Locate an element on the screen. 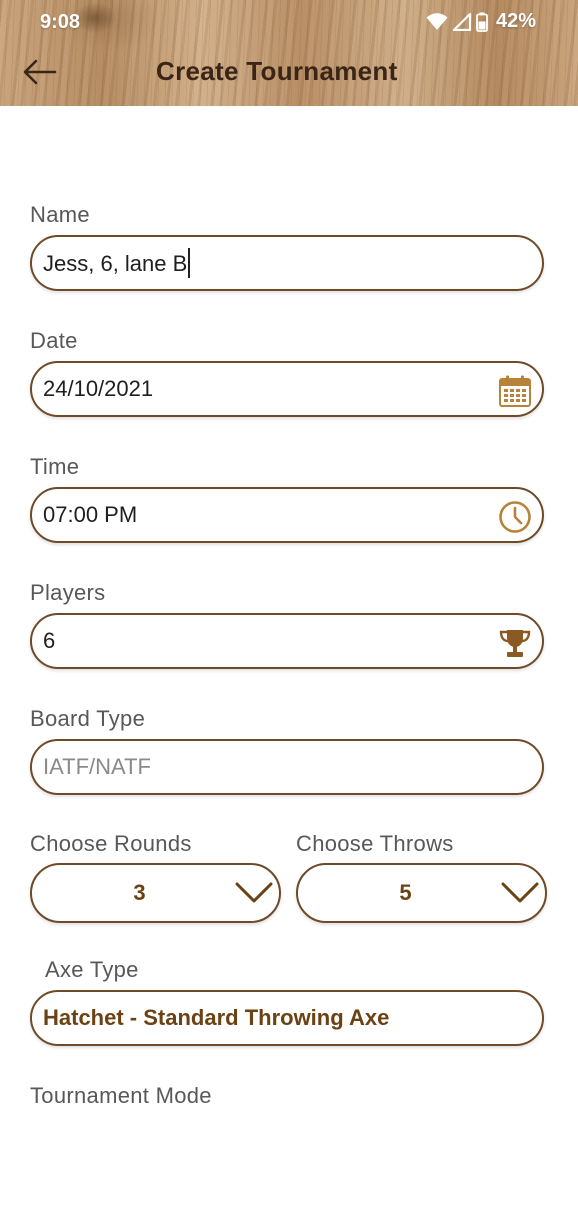 The image size is (578, 1220). board-type-label: Board Type is located at coordinates (88, 718).